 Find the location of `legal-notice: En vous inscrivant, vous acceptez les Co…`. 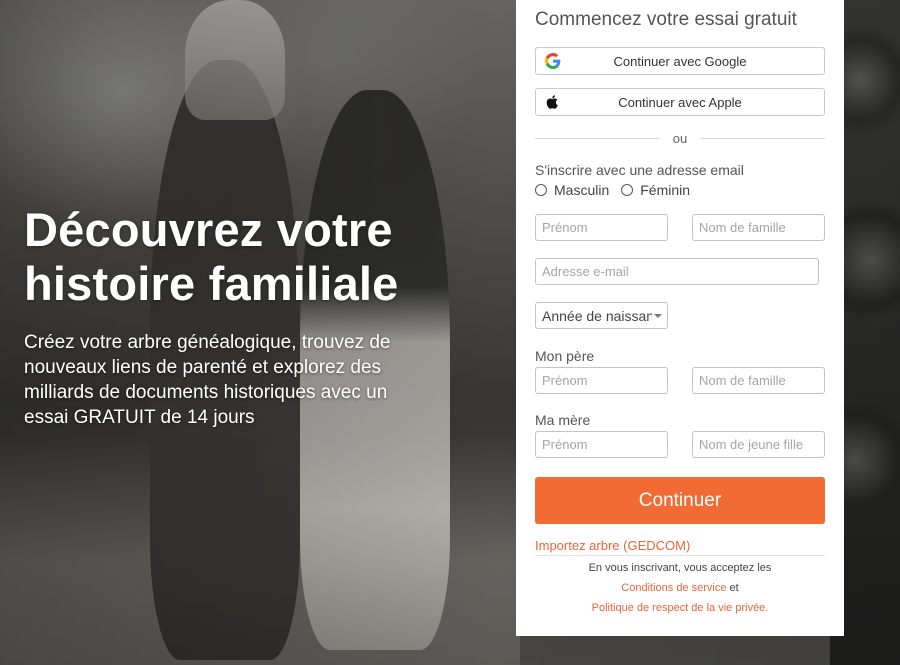

legal-notice: En vous inscrivant, vous acceptez les Co… is located at coordinates (680, 588).